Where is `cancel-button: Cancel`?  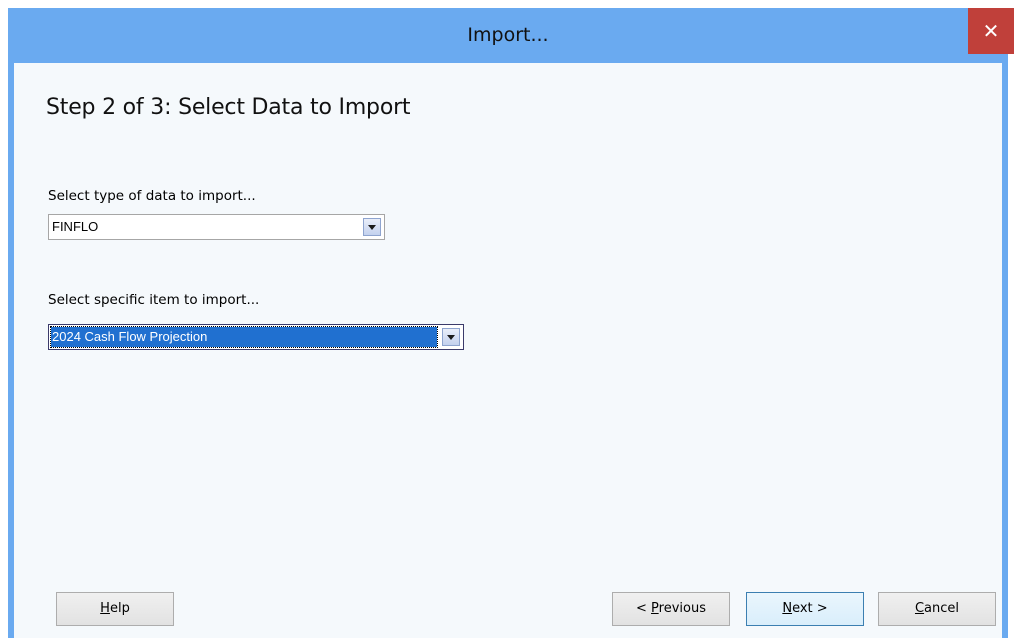
cancel-button: Cancel is located at coordinates (937, 609).